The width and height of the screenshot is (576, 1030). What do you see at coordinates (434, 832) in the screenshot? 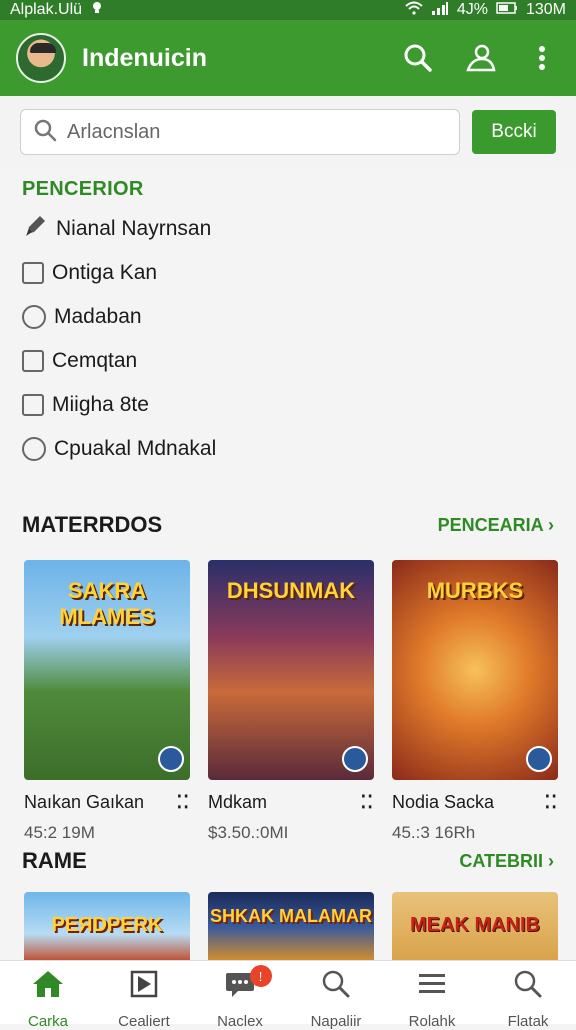
I see `card-price: 45.:3 16Rh` at bounding box center [434, 832].